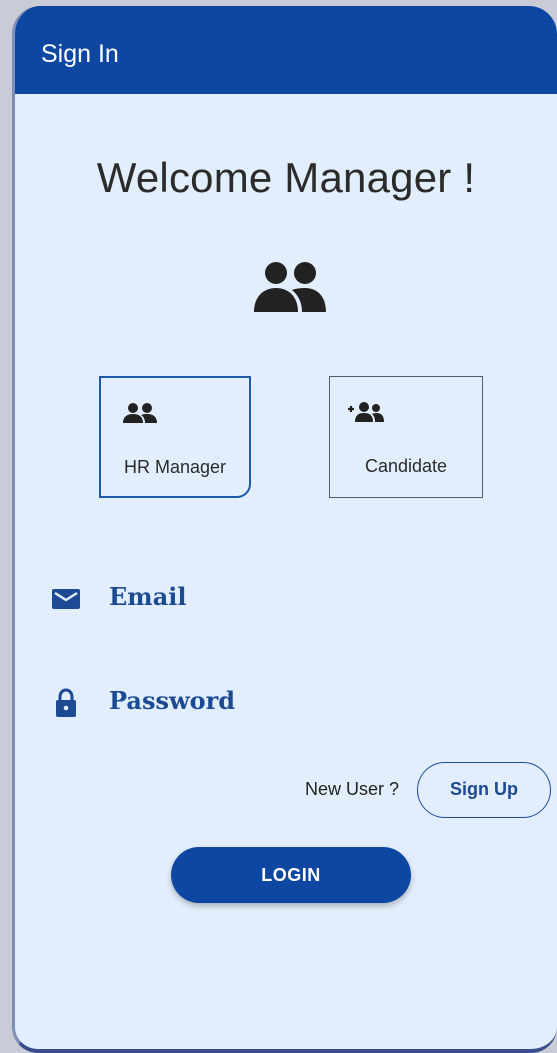 The height and width of the screenshot is (1053, 557). Describe the element at coordinates (286, 50) in the screenshot. I see `app-bar: Sign In` at that location.